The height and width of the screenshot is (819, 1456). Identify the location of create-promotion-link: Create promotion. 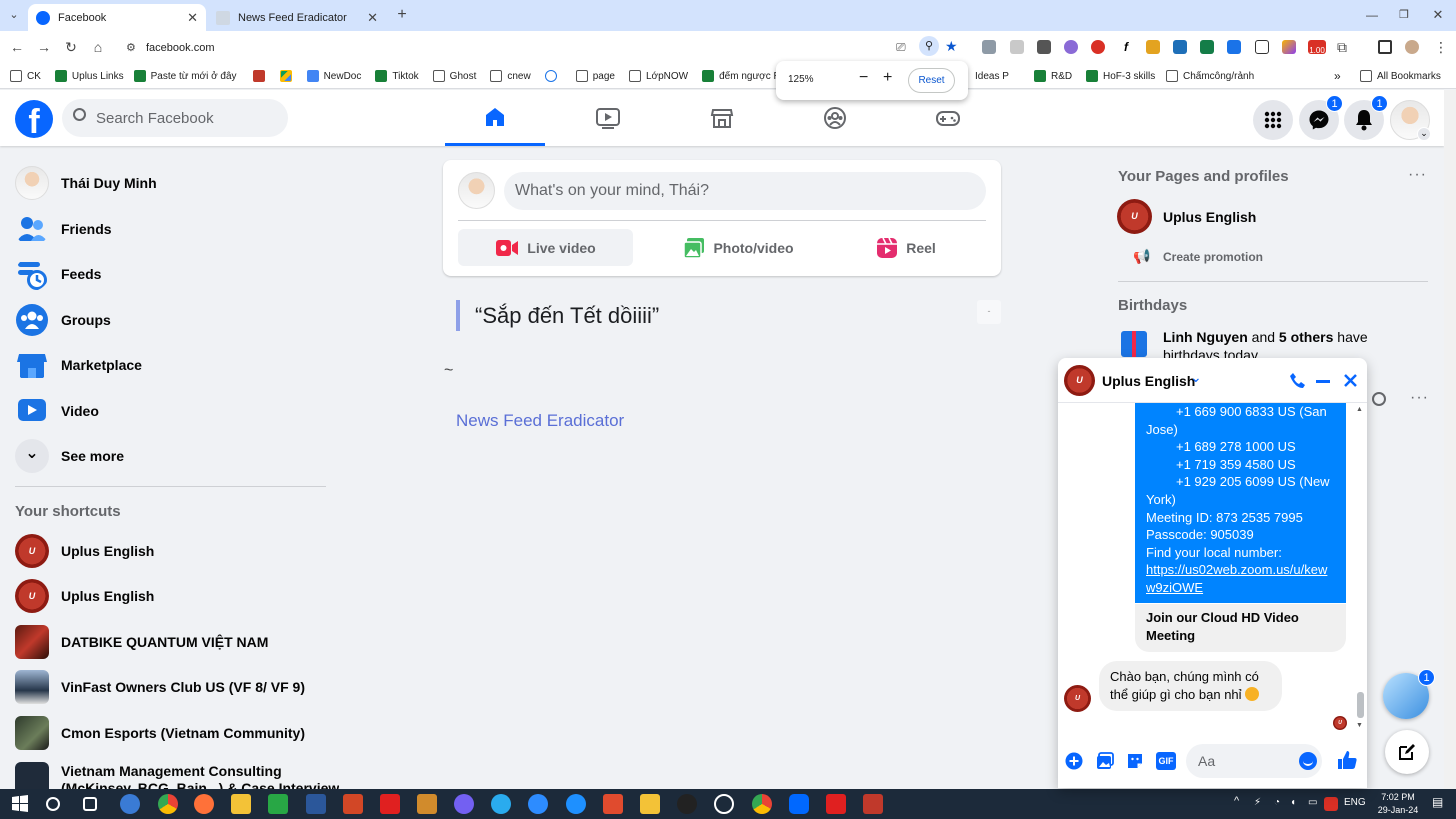
(1213, 257).